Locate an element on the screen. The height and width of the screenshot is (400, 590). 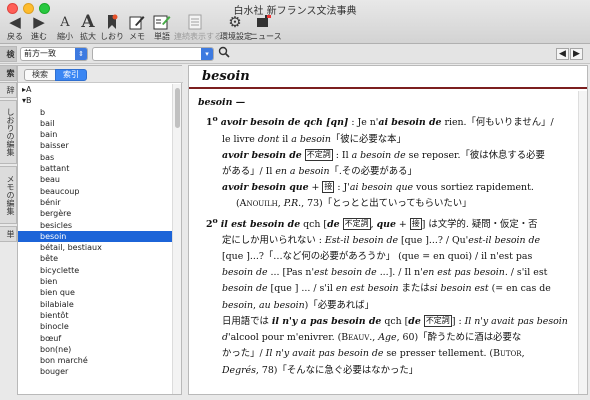
shrink-font-button: A 縮小 is located at coordinates (65, 29).